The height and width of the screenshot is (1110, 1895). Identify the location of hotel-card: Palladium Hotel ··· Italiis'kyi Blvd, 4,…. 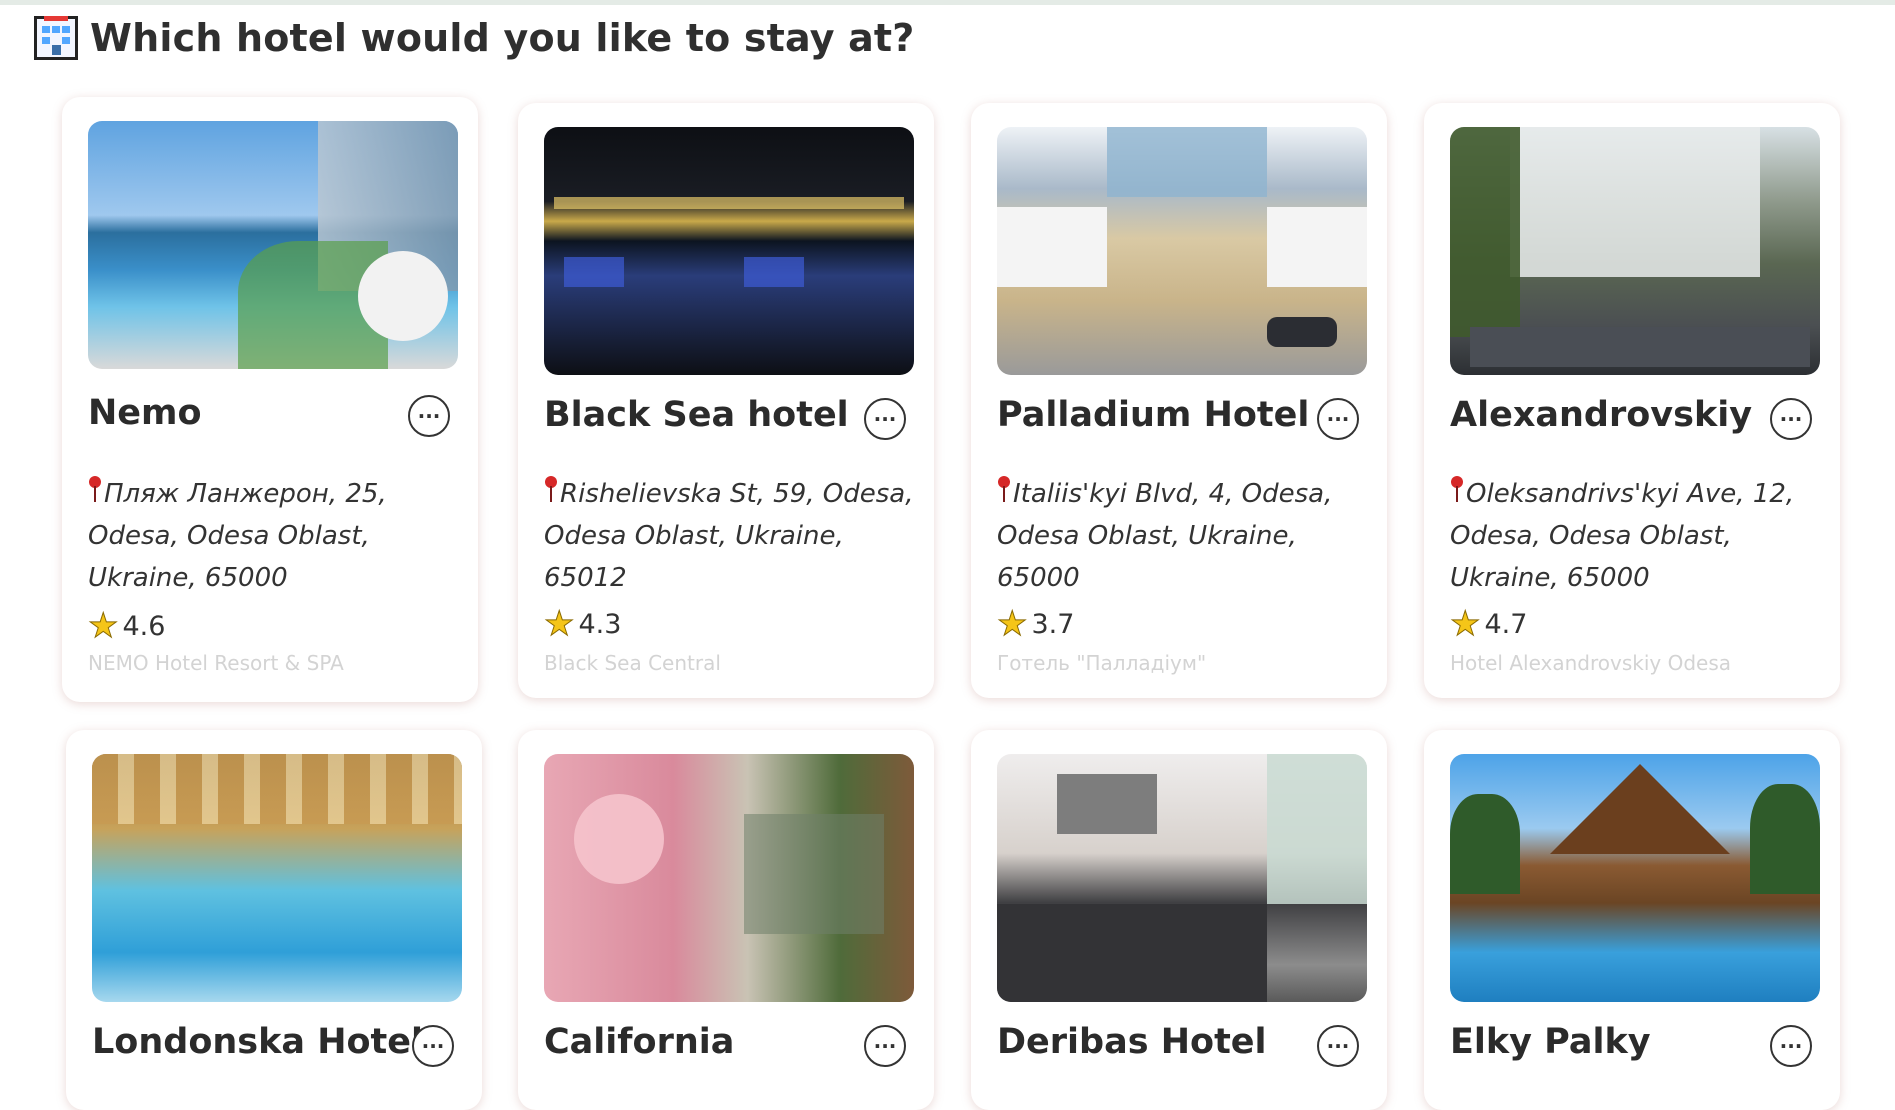
(1179, 400).